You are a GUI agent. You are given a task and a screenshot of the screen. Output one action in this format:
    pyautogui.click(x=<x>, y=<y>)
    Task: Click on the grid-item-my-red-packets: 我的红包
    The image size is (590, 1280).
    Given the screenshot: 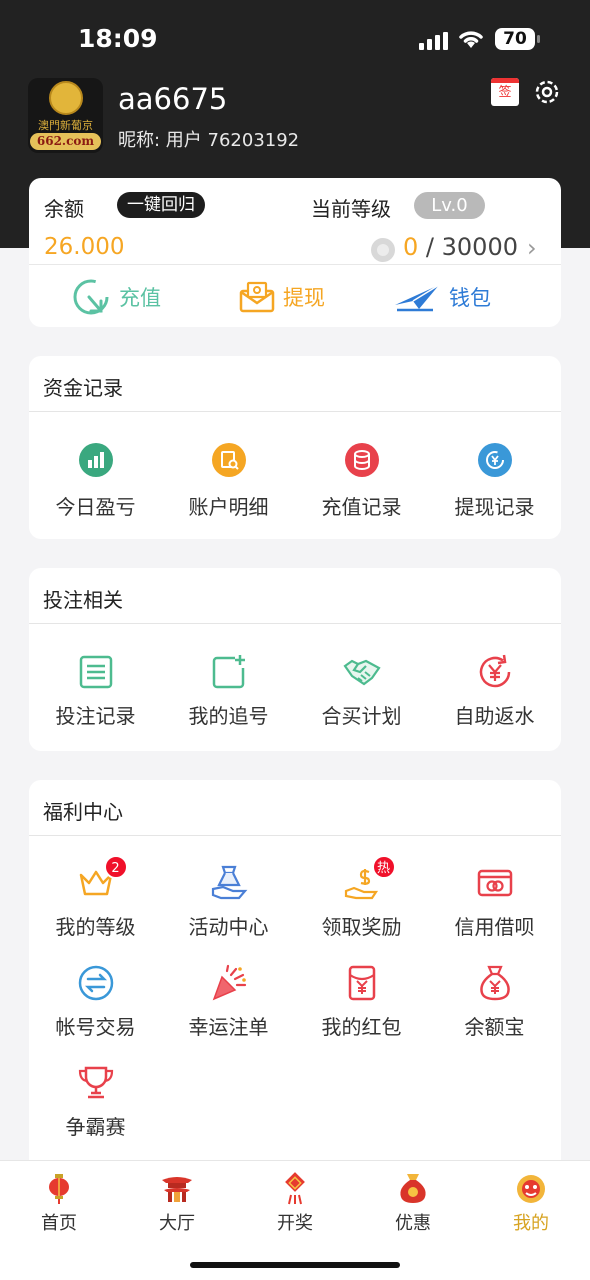 What is the action you would take?
    pyautogui.click(x=361, y=1001)
    